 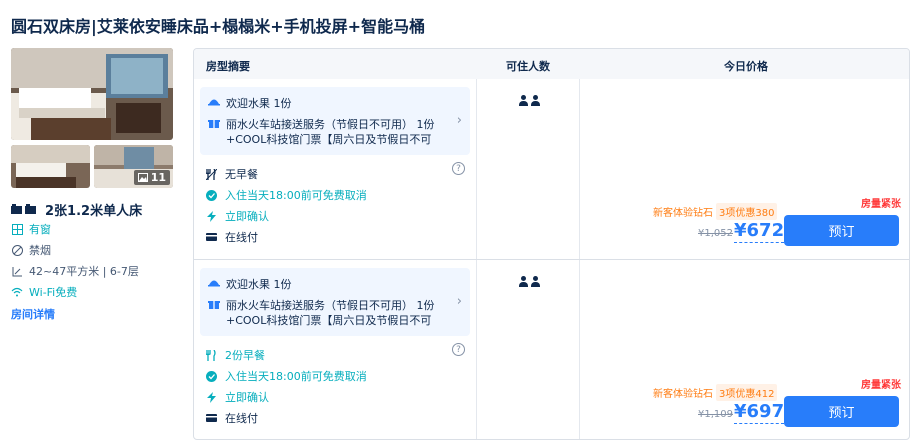 What do you see at coordinates (31, 229) in the screenshot?
I see `facility-window: 有窗` at bounding box center [31, 229].